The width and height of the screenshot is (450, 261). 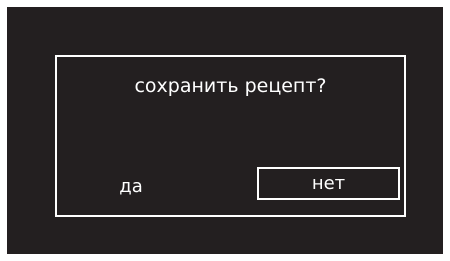 I want to click on dialog-question: сохранить рецепт?, so click(x=230, y=86).